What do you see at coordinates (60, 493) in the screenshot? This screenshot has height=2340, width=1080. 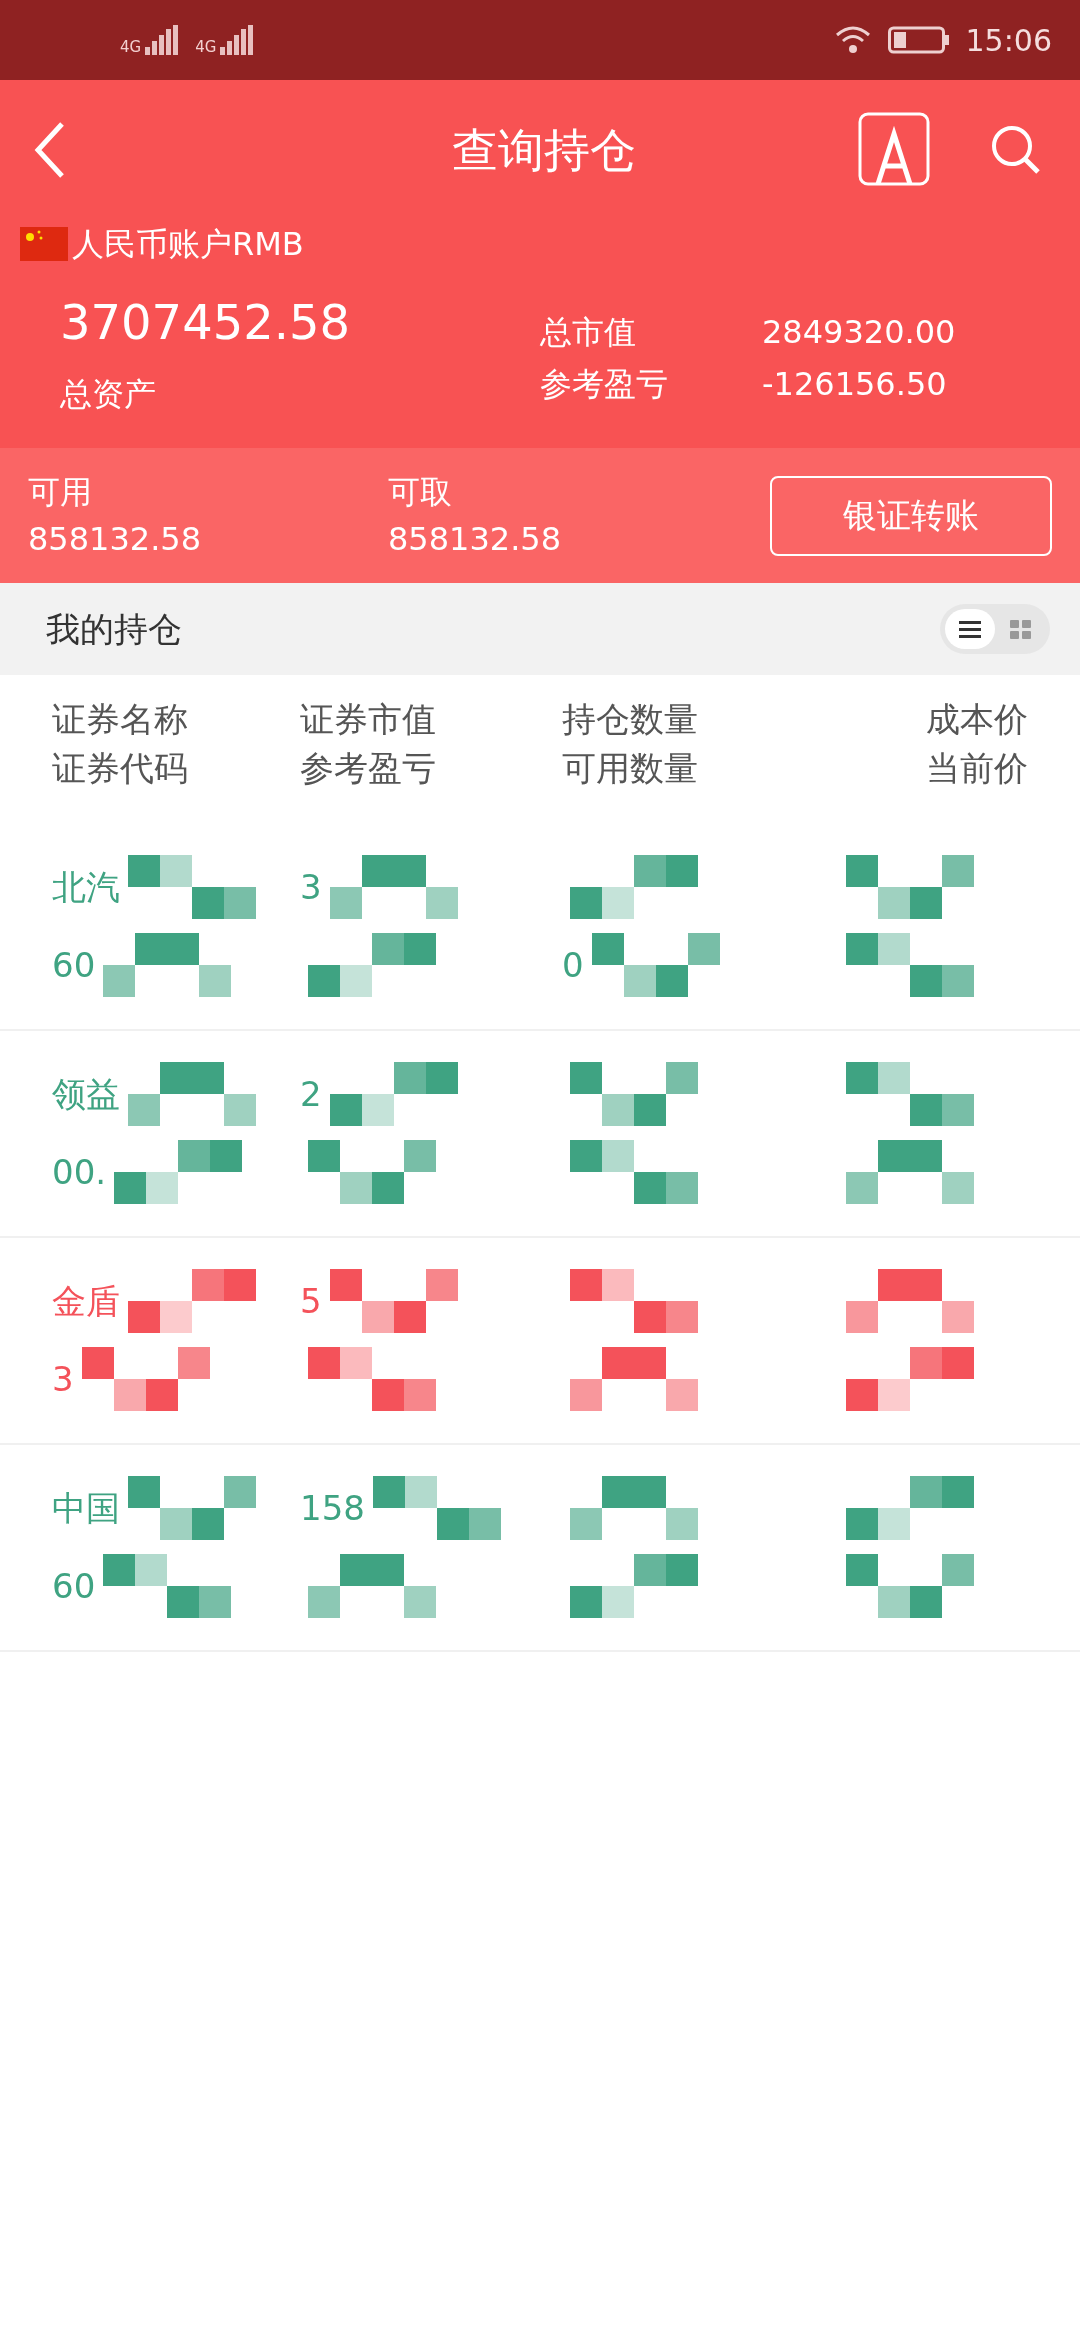 I see `fund-label: 可用` at bounding box center [60, 493].